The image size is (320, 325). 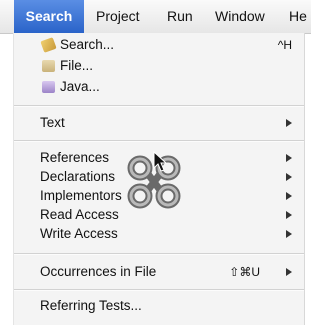 What do you see at coordinates (159, 272) in the screenshot?
I see `menu-item-occurrences-in-file: Occurrences in File ⇧⌘U` at bounding box center [159, 272].